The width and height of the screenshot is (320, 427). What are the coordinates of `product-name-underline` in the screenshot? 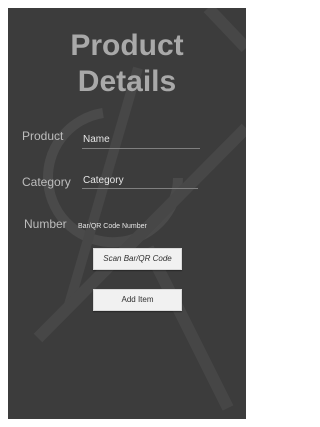 It's located at (141, 148).